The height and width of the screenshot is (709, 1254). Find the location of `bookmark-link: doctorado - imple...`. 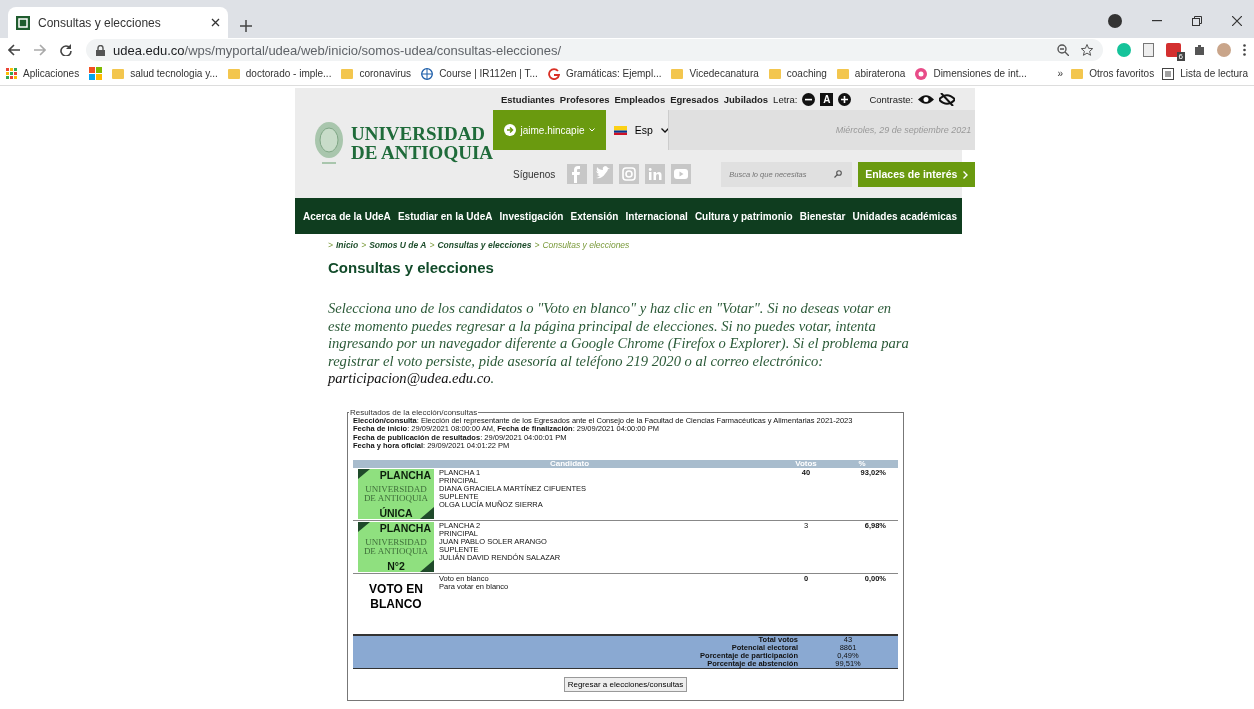

bookmark-link: doctorado - imple... is located at coordinates (288, 73).